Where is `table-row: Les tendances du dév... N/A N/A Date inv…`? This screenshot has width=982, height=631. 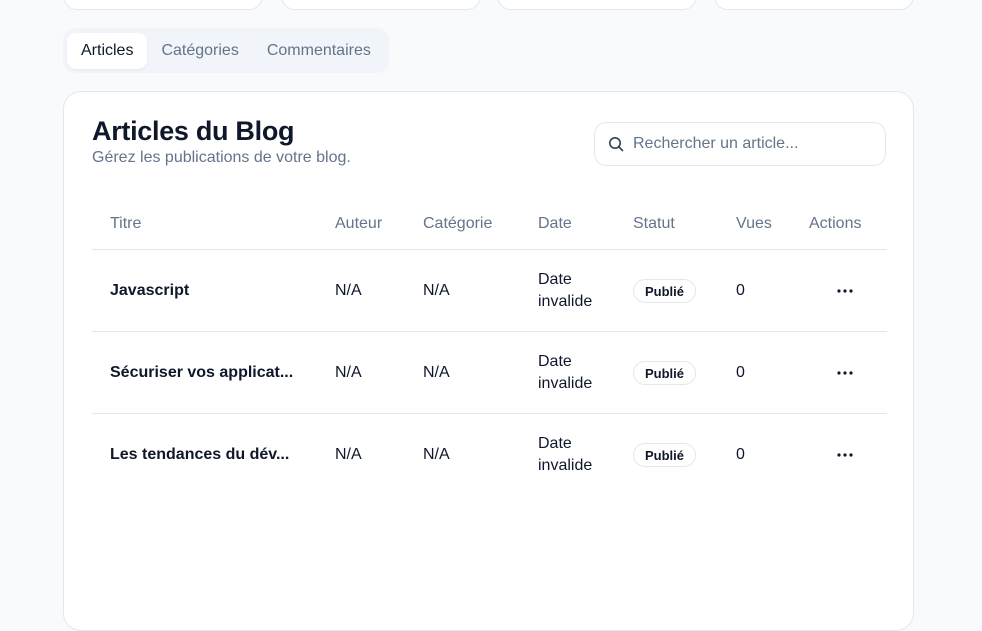
table-row: Les tendances du dév... N/A N/A Date inv… is located at coordinates (489, 455).